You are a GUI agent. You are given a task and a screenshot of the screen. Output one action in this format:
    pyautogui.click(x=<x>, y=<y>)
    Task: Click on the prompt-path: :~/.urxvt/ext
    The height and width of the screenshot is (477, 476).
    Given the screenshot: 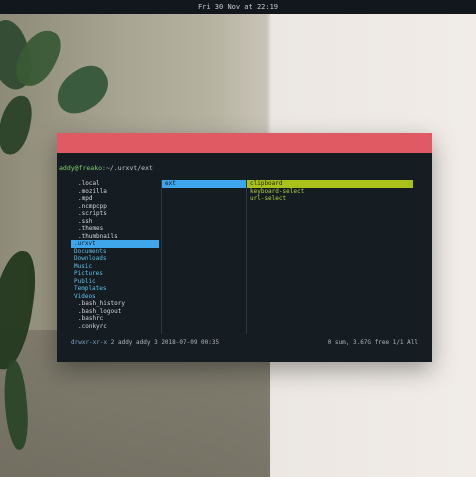 What is the action you would take?
    pyautogui.click(x=127, y=168)
    